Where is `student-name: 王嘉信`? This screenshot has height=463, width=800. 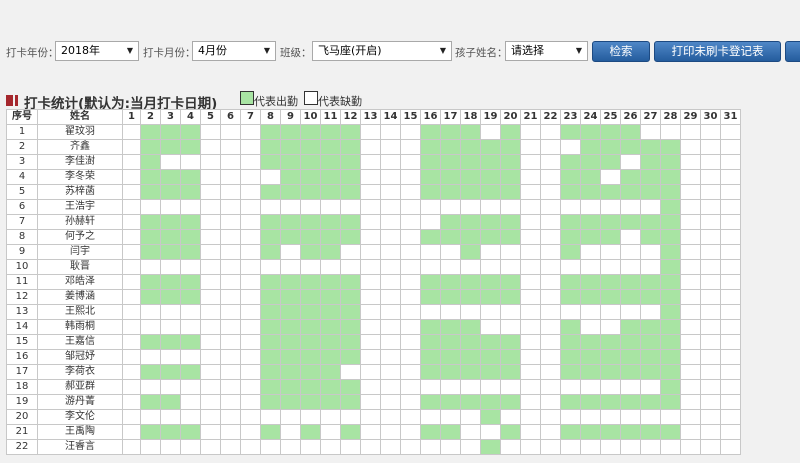
student-name: 王嘉信 is located at coordinates (80, 342).